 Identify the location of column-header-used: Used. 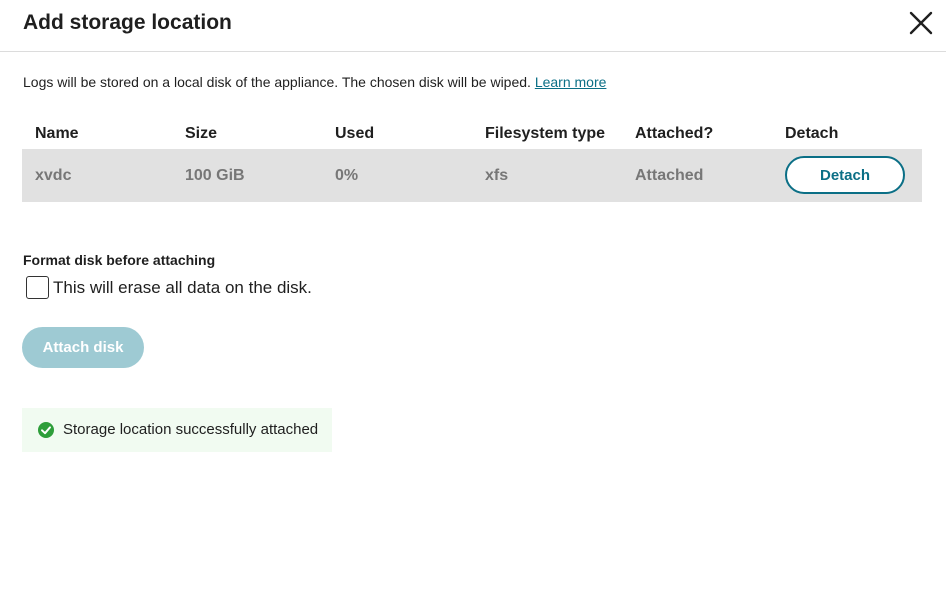
(355, 133).